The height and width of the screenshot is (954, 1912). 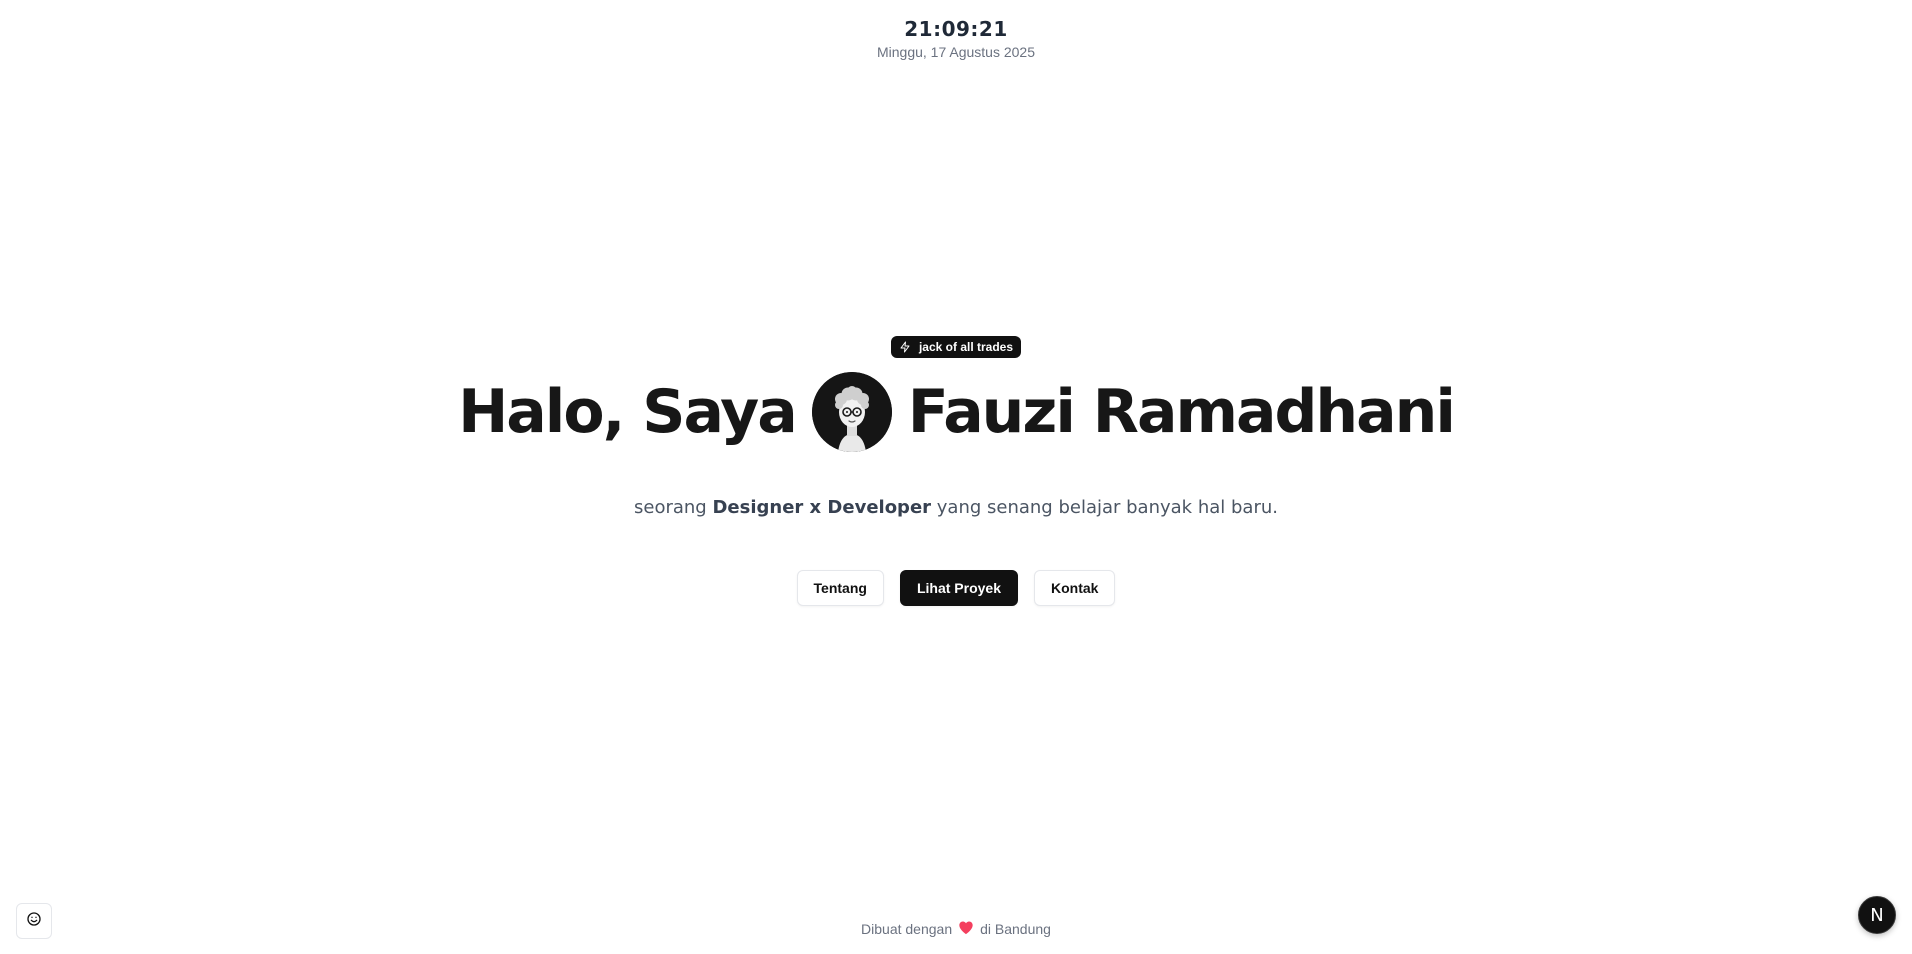 I want to click on heart-icon, so click(x=966, y=929).